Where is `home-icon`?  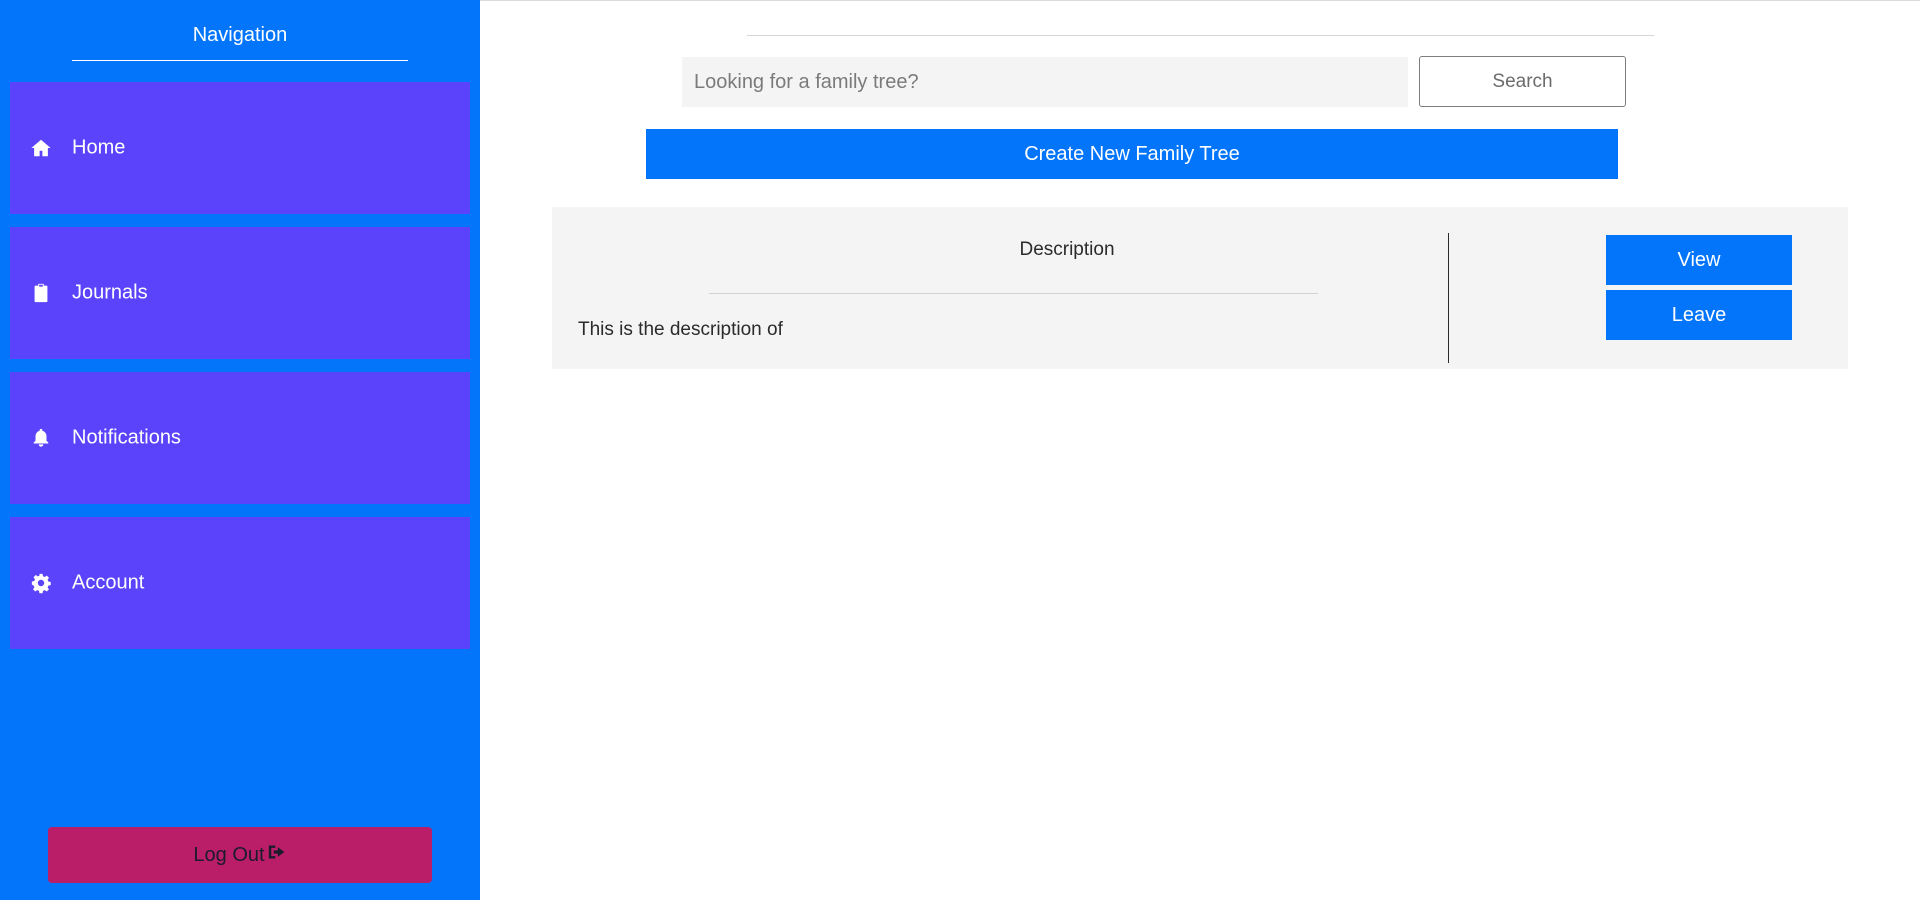 home-icon is located at coordinates (41, 148).